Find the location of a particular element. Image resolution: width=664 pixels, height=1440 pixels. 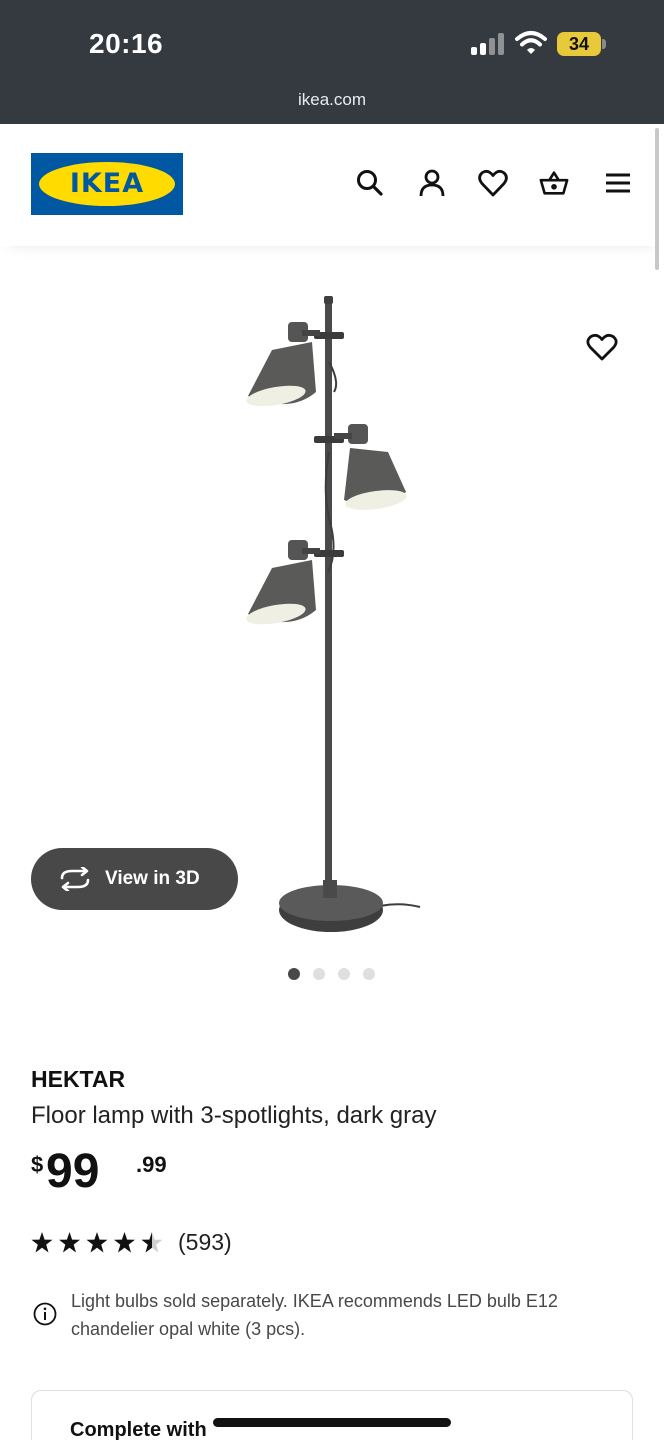

battery-level: 34 is located at coordinates (579, 44).